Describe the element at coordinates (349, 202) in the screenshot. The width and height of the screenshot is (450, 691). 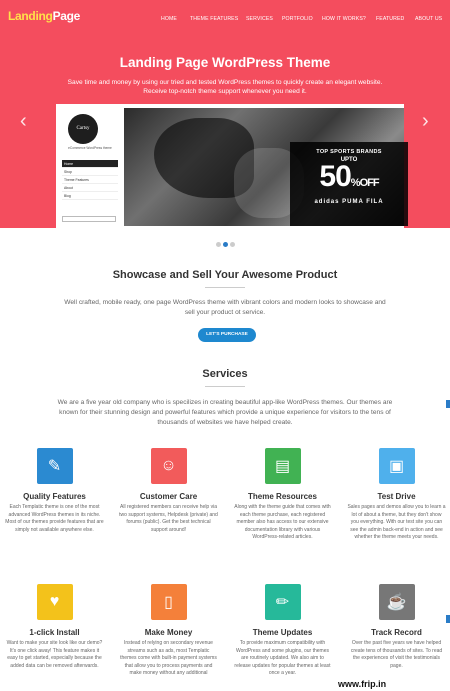
I see `promo-brands: adidas PUMA FILA` at that location.